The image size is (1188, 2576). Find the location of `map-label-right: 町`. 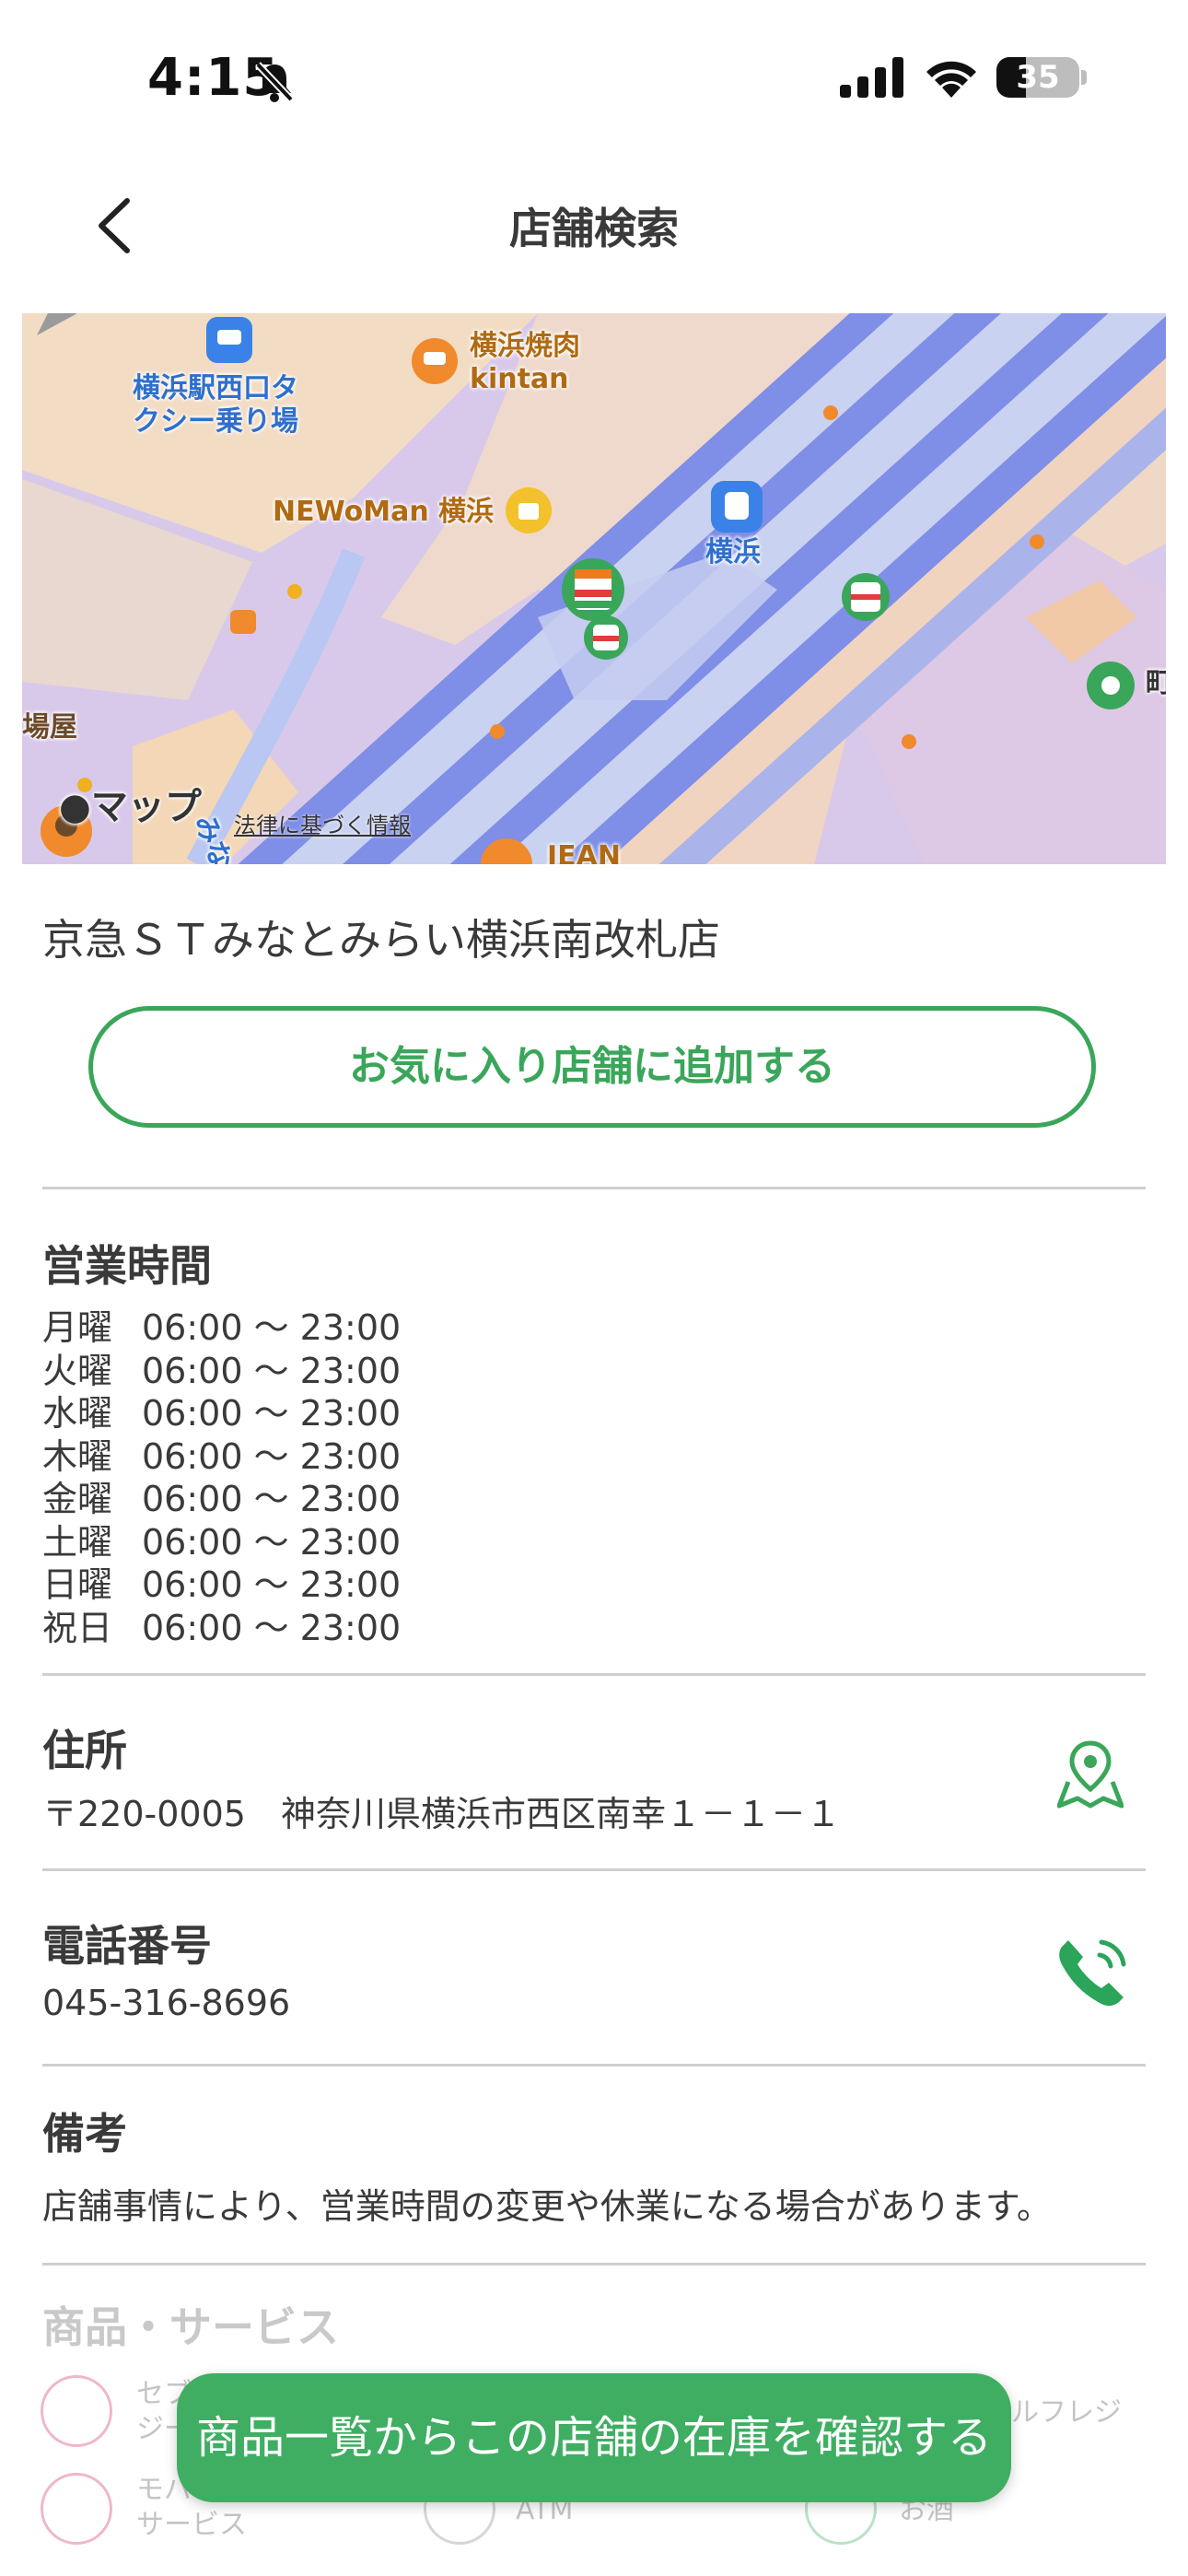

map-label-right: 町 is located at coordinates (1156, 683).